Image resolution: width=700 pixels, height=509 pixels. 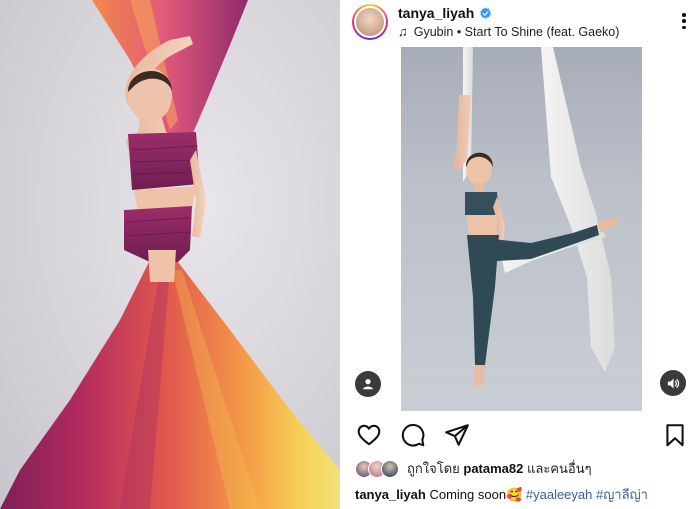 What do you see at coordinates (369, 435) in the screenshot?
I see `heart-icon` at bounding box center [369, 435].